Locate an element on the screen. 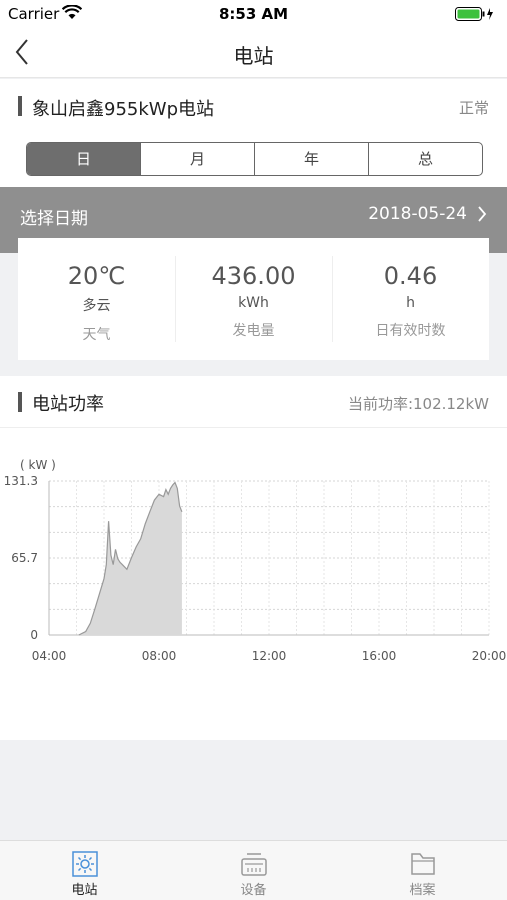 The height and width of the screenshot is (900, 507). chevron-right-icon is located at coordinates (482, 216).